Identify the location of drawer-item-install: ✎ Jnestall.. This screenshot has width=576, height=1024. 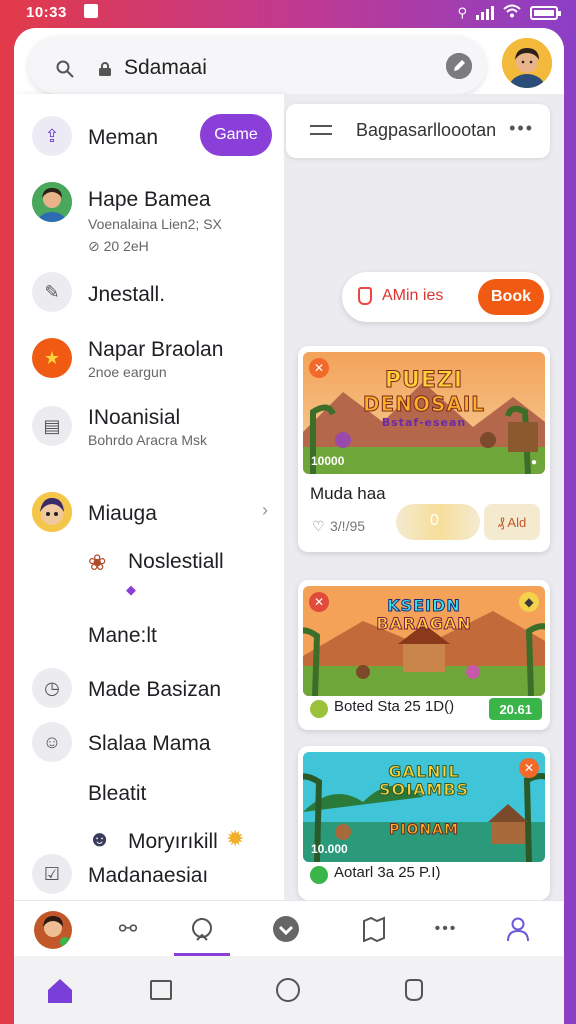
(149, 292).